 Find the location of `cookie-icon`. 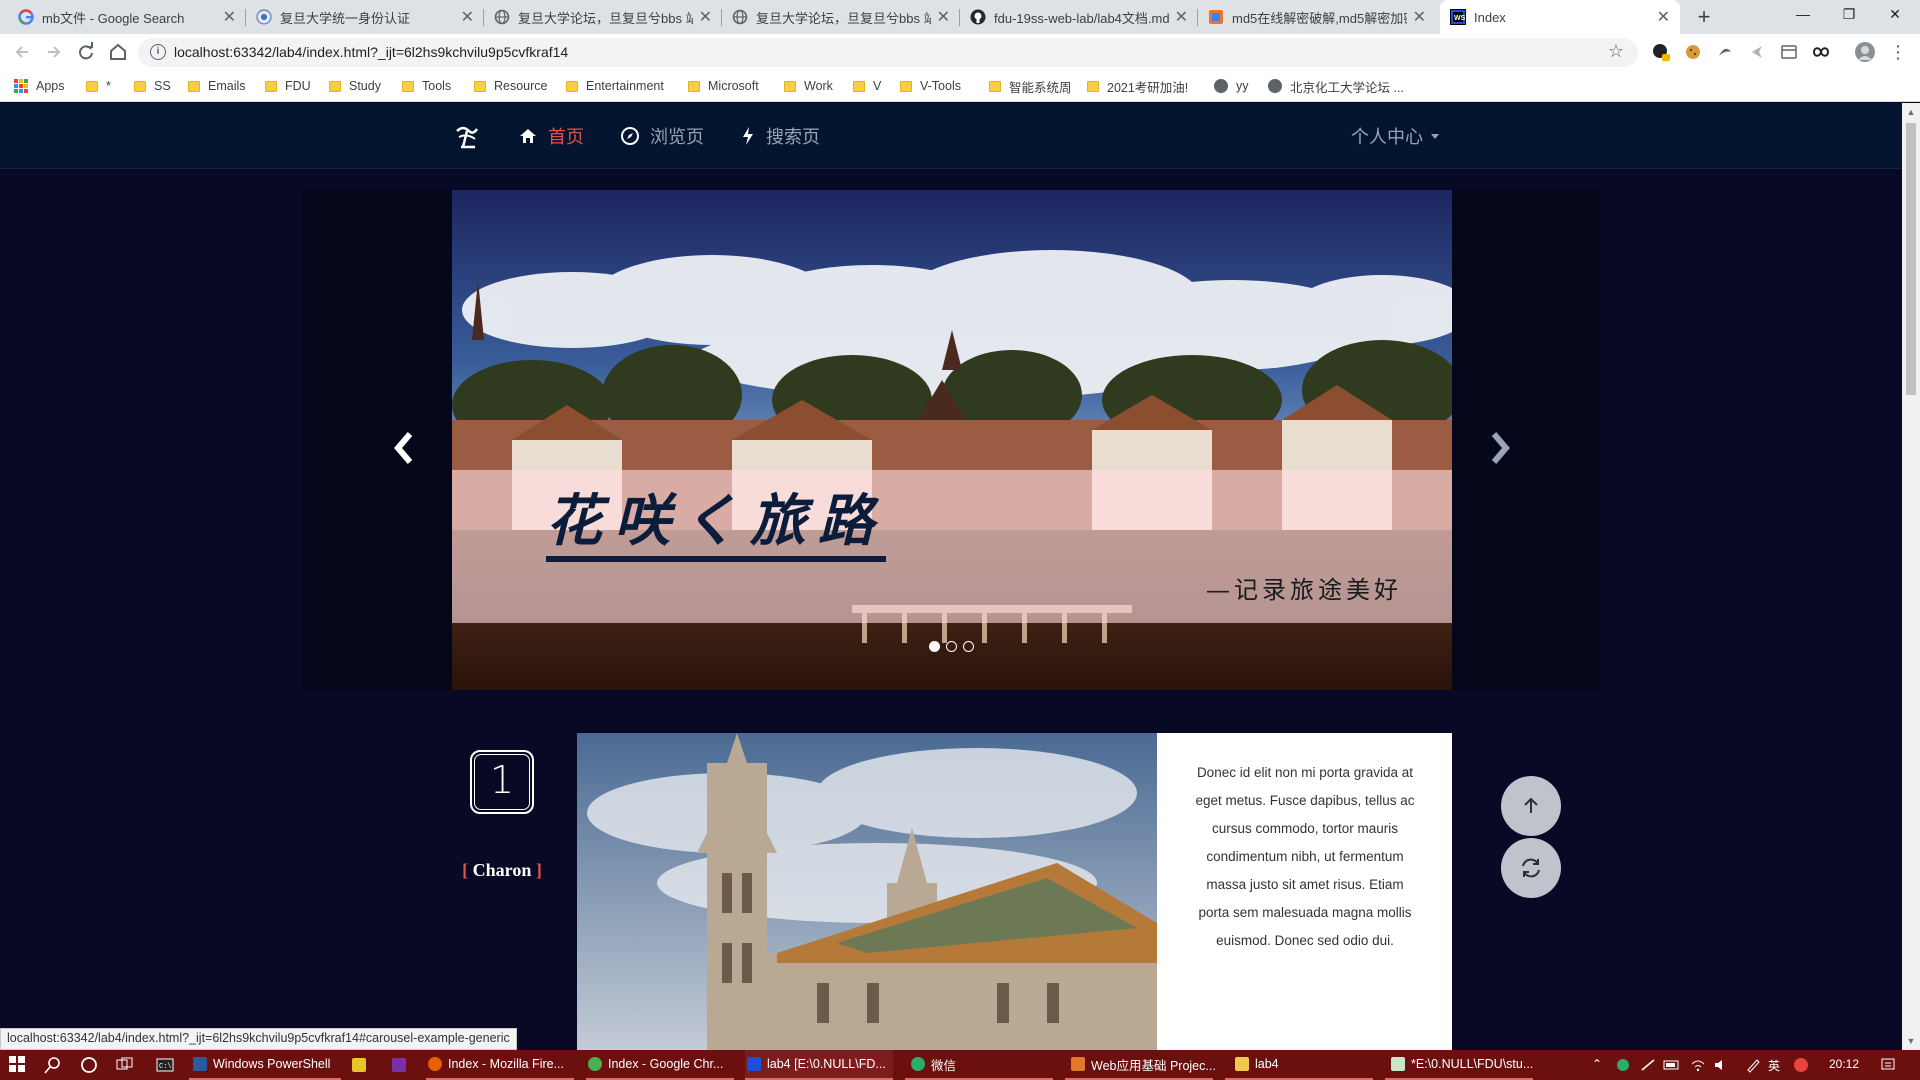

cookie-icon is located at coordinates (1693, 52).